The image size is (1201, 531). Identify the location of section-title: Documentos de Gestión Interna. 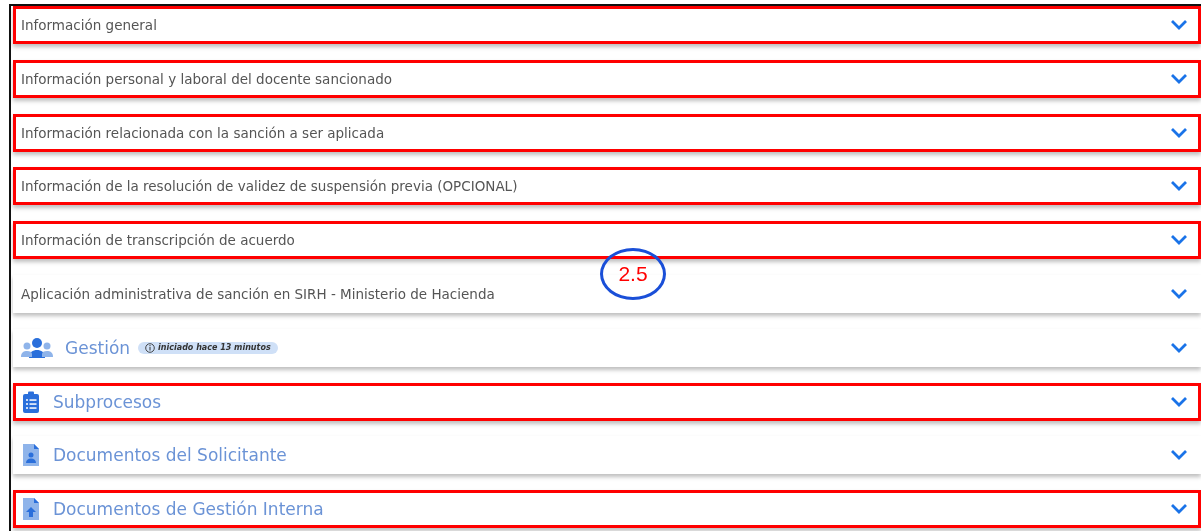
(188, 509).